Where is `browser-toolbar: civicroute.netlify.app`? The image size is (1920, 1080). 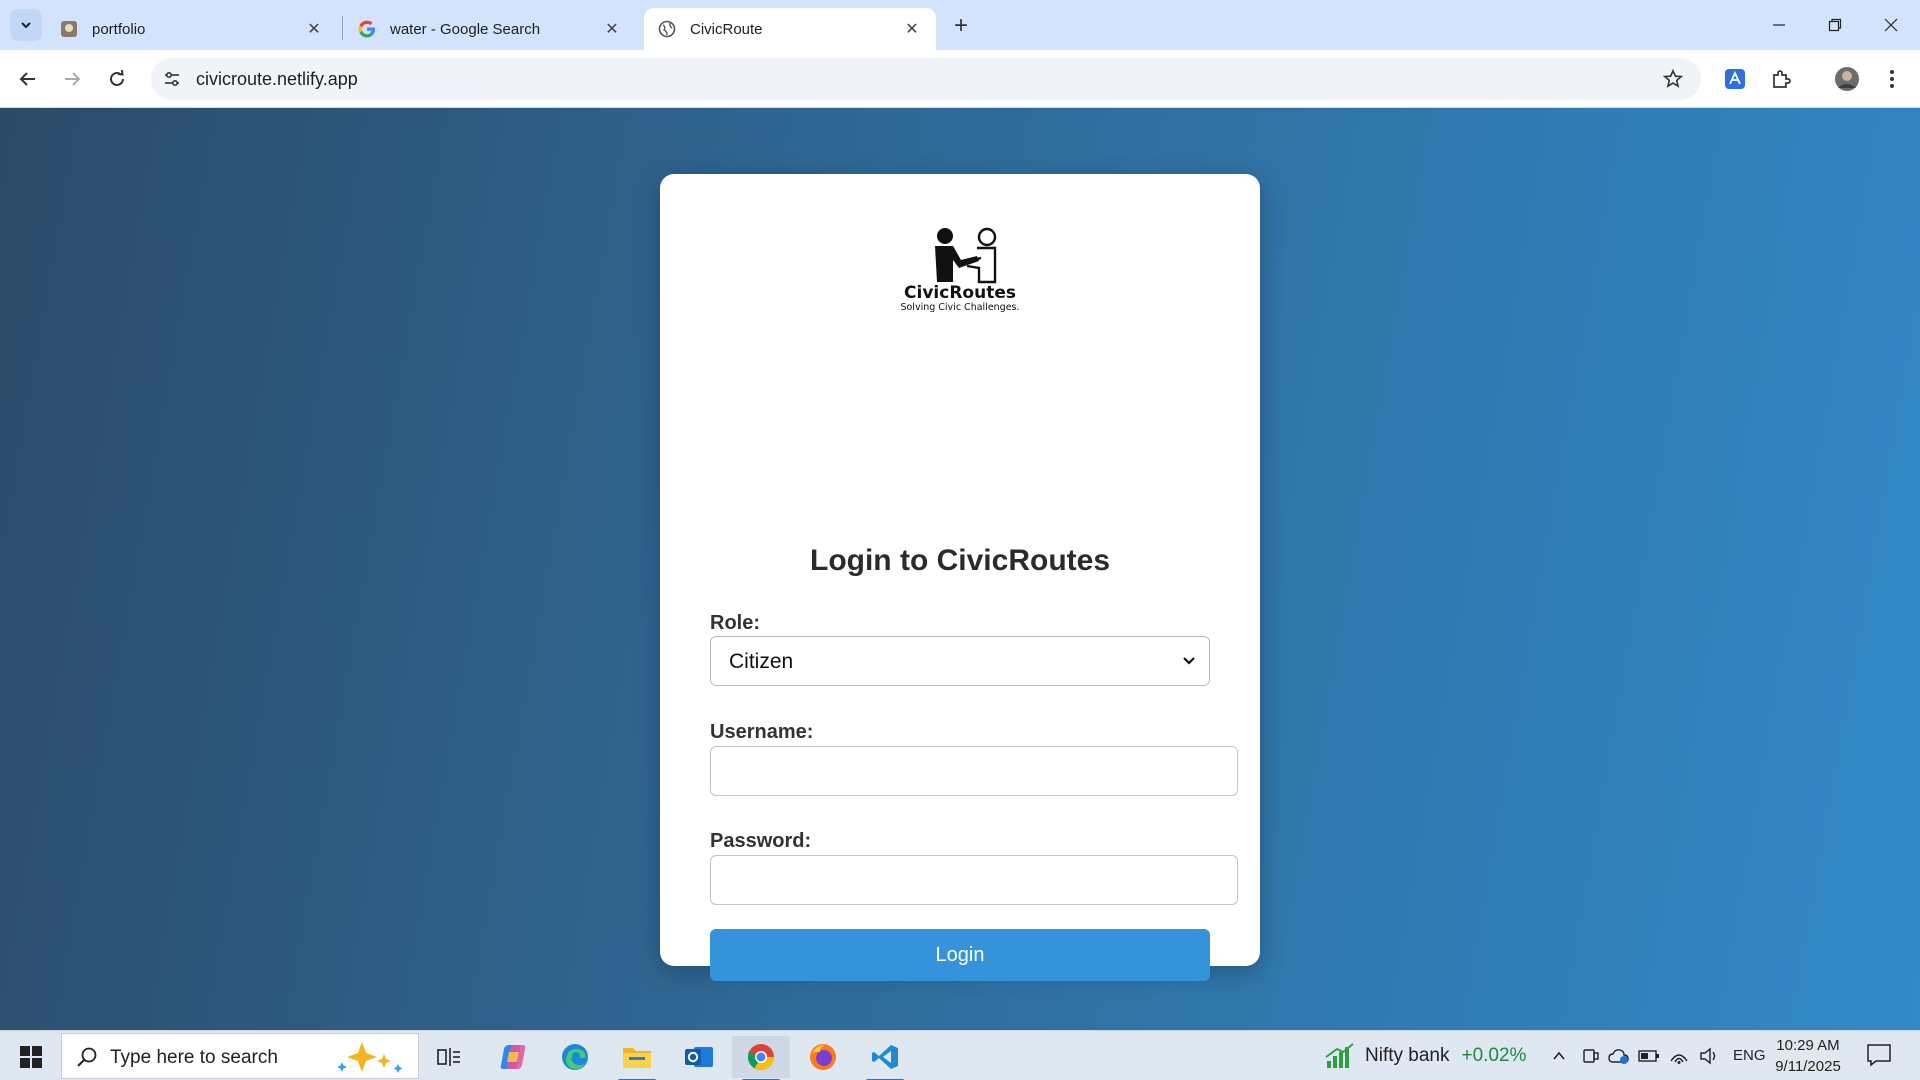
browser-toolbar: civicroute.netlify.app is located at coordinates (960, 79).